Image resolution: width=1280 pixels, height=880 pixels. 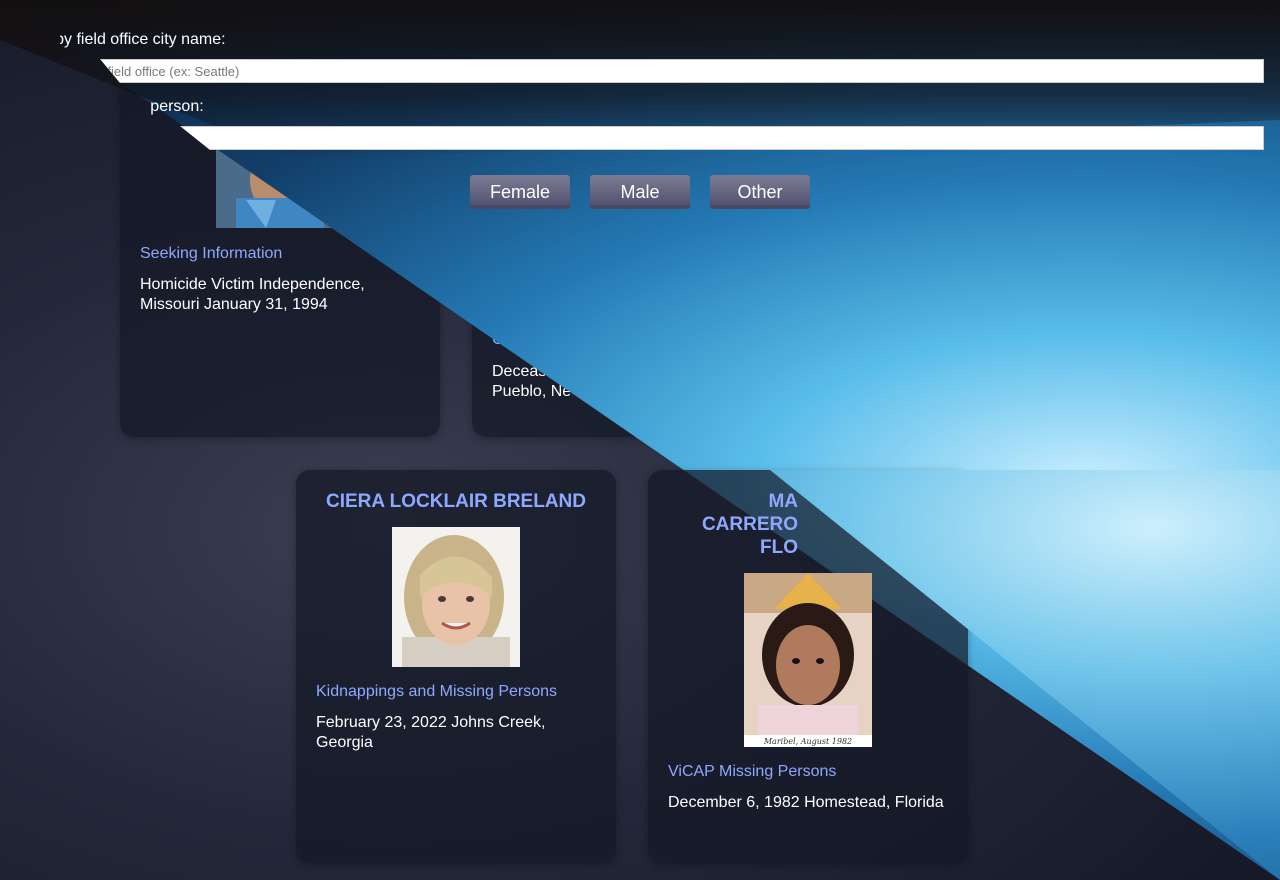 I want to click on card-category: Seeking Information, so click(x=211, y=254).